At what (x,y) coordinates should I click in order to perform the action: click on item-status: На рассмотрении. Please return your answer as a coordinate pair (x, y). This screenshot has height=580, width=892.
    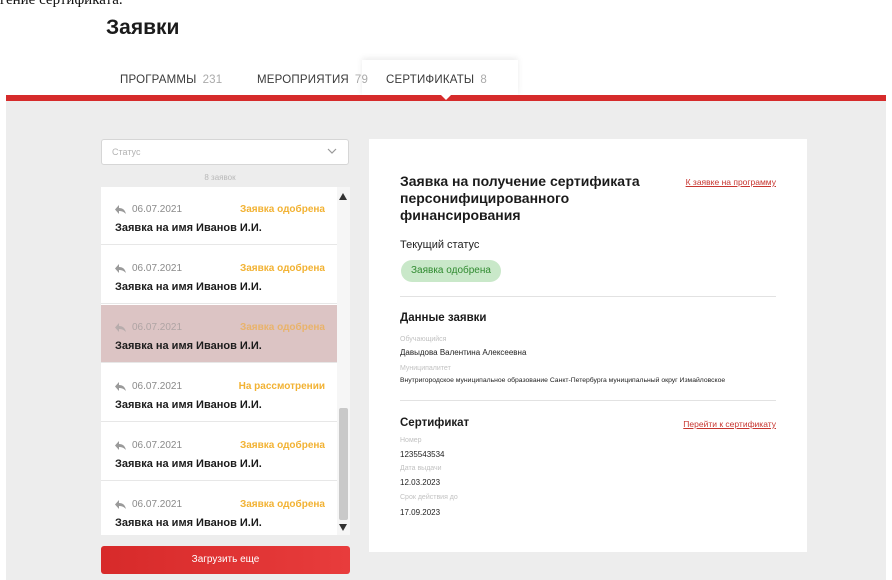
    Looking at the image, I should click on (281, 386).